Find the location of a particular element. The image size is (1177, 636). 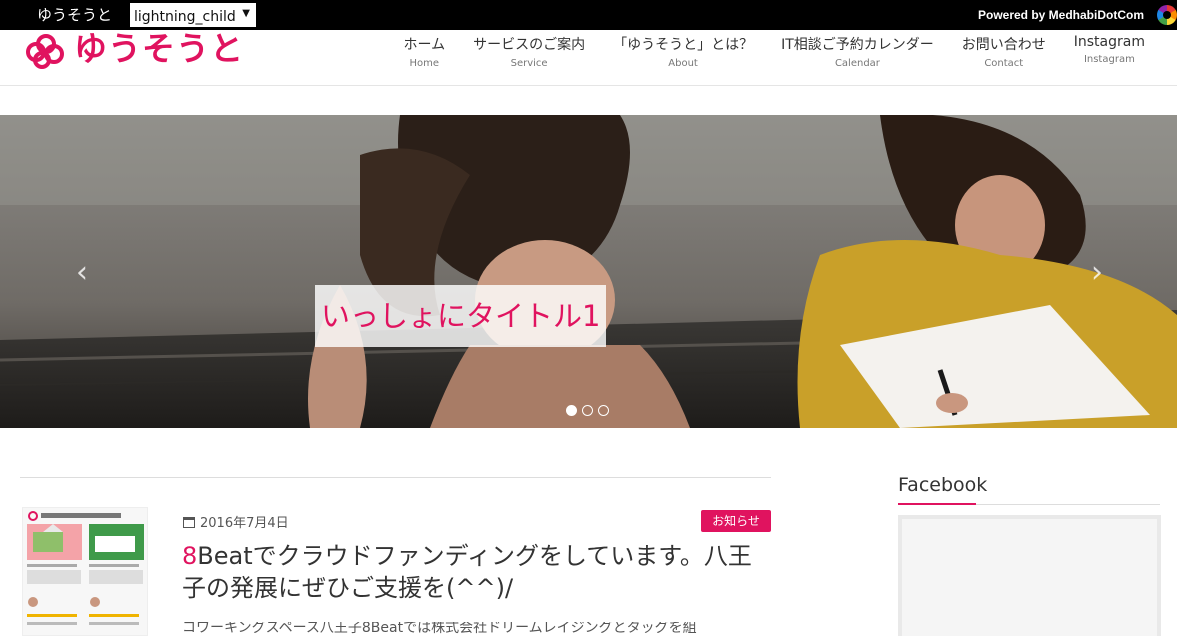

nav-label: ホーム is located at coordinates (424, 45).